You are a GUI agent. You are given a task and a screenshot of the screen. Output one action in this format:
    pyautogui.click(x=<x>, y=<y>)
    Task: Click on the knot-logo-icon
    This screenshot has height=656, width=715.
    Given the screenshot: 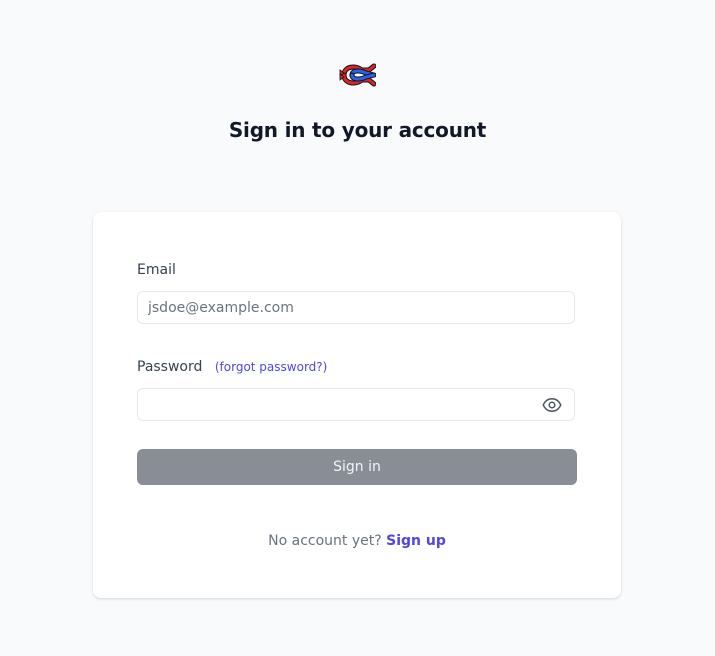 What is the action you would take?
    pyautogui.click(x=357, y=75)
    